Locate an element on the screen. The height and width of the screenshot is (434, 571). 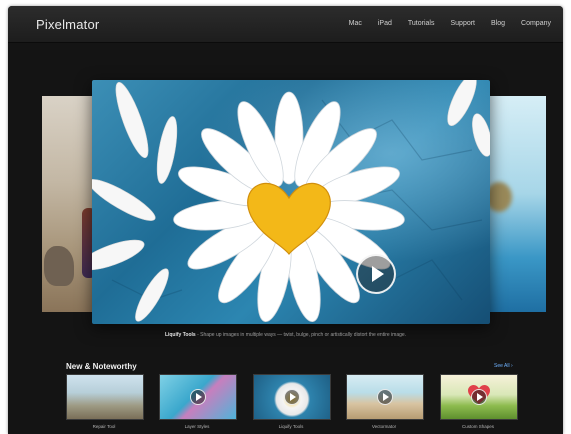
nav-item-company: Company is located at coordinates (536, 23).